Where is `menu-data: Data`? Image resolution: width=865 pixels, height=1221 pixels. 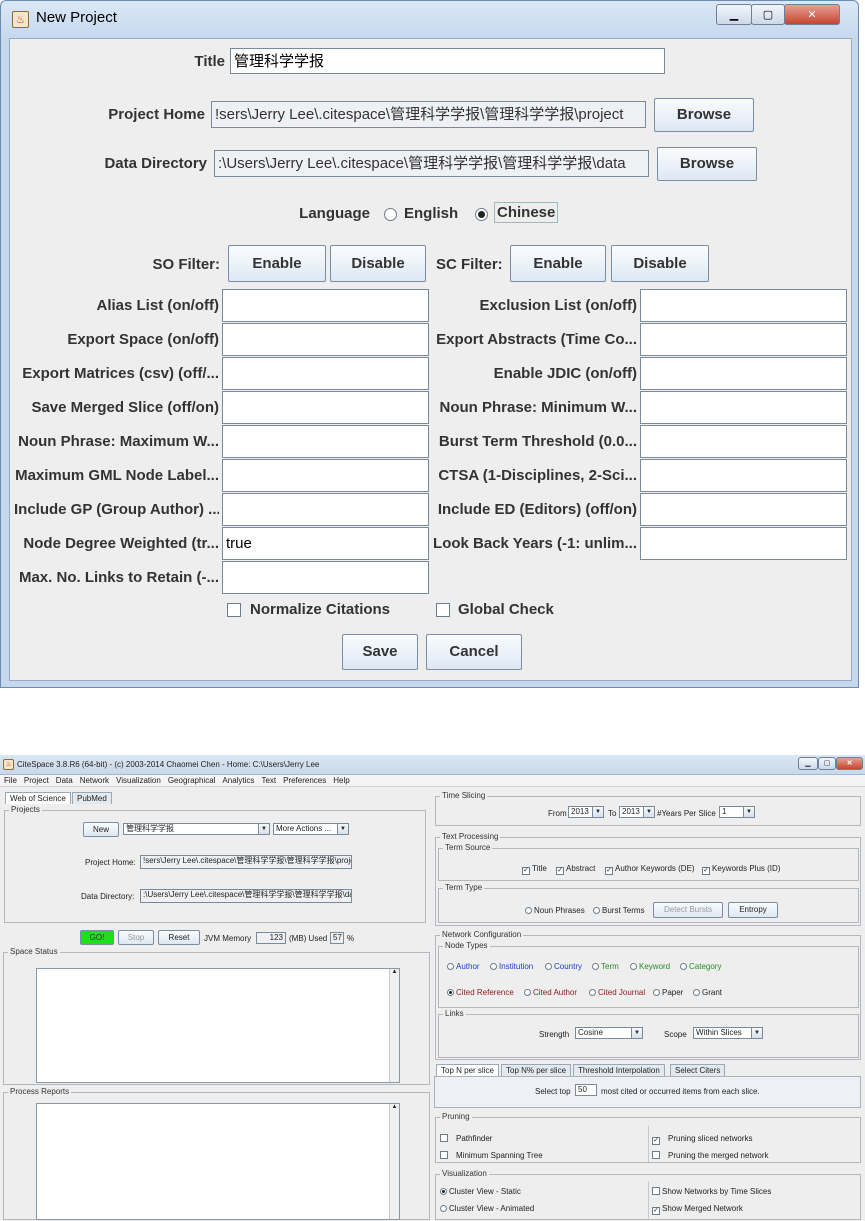
menu-data: Data is located at coordinates (64, 780).